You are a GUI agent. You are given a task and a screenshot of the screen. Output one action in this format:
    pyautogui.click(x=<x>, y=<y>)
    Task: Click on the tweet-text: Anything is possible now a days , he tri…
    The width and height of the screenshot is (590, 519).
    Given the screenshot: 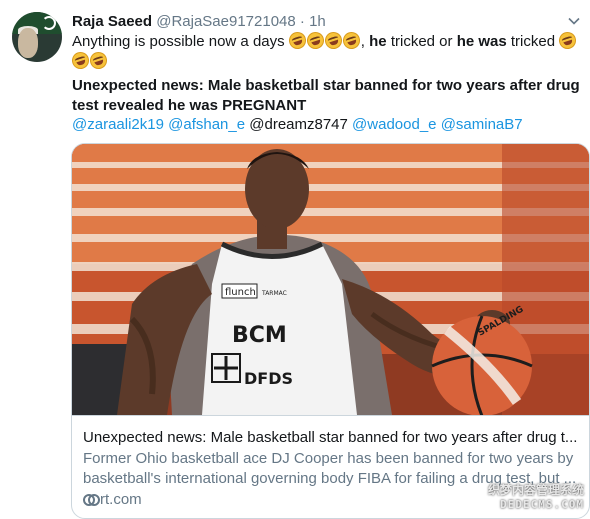 What is the action you would take?
    pyautogui.click(x=325, y=50)
    